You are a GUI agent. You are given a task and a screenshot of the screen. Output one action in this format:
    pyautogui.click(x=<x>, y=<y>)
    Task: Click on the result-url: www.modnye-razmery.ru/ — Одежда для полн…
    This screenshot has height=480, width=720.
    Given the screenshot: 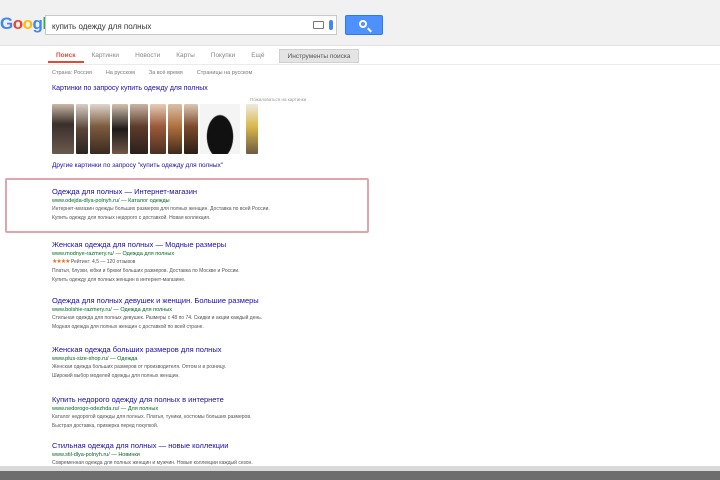 What is the action you would take?
    pyautogui.click(x=113, y=254)
    